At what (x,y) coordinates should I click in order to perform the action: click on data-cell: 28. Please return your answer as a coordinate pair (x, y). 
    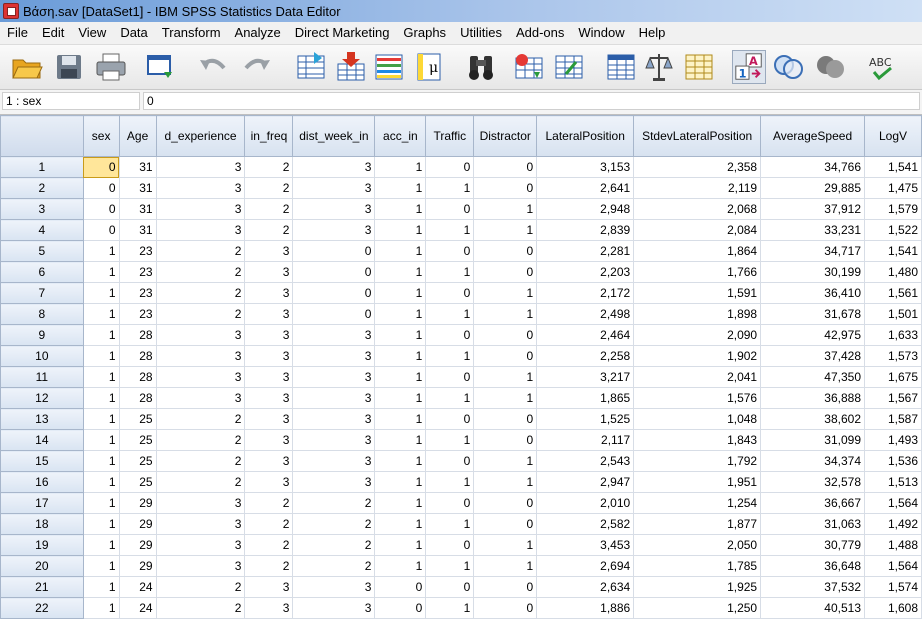
    Looking at the image, I should click on (137, 398).